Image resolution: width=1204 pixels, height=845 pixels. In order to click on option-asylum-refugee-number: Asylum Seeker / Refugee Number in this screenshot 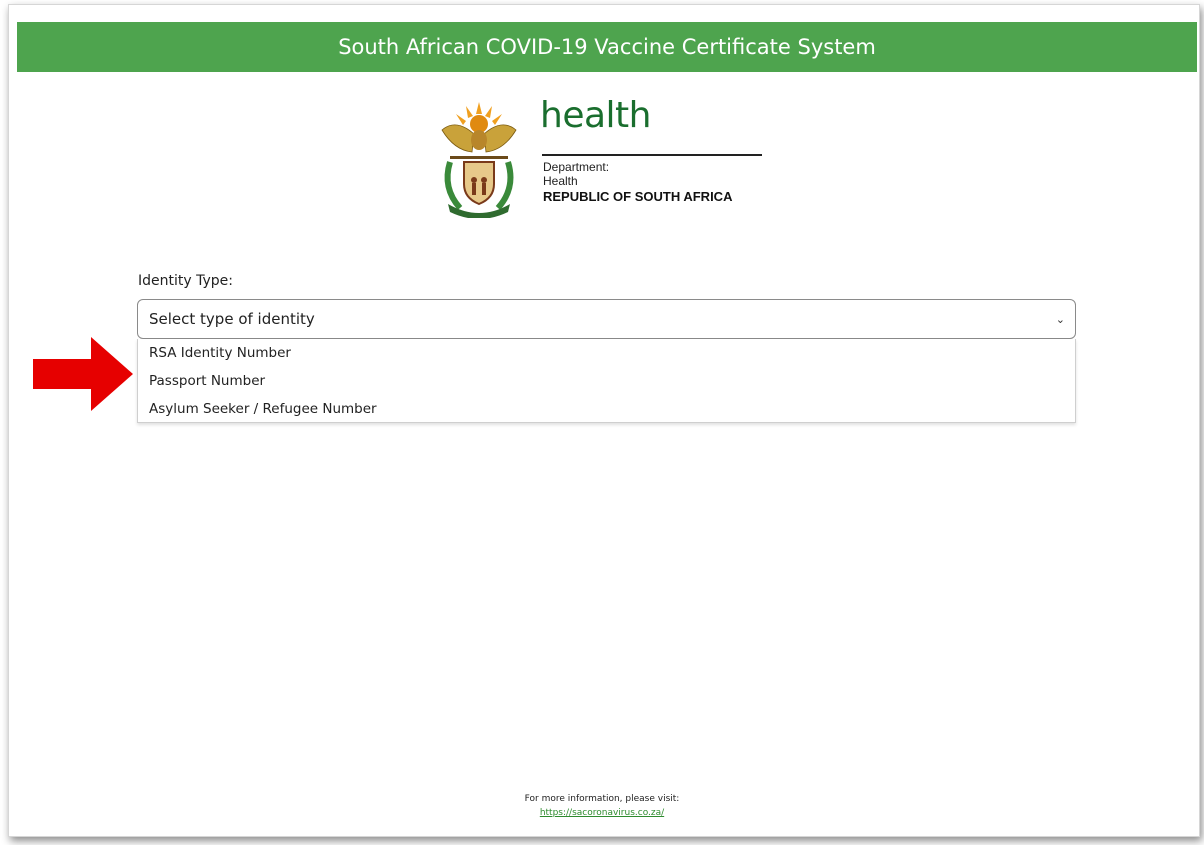, I will do `click(606, 409)`.